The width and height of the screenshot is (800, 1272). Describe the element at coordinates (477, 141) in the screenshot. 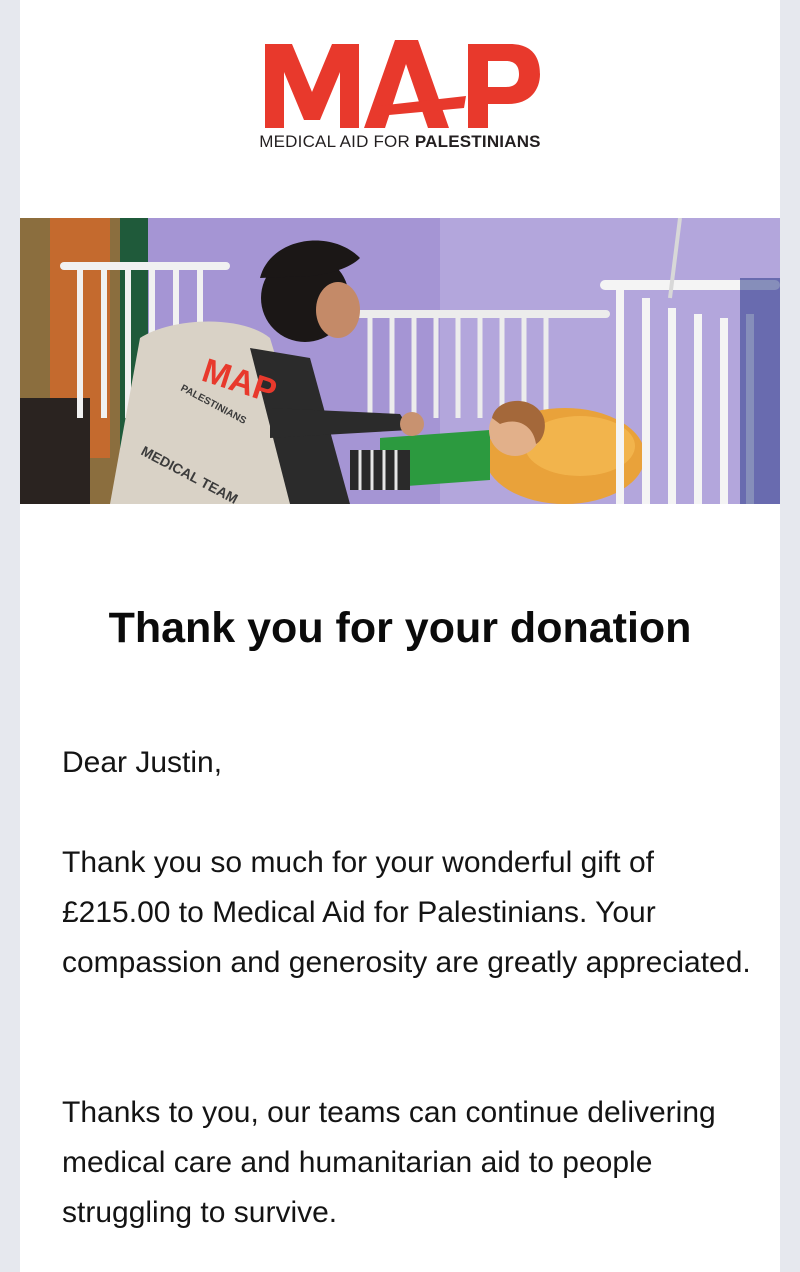

I see `tagline-bold: PALESTINIANS` at that location.